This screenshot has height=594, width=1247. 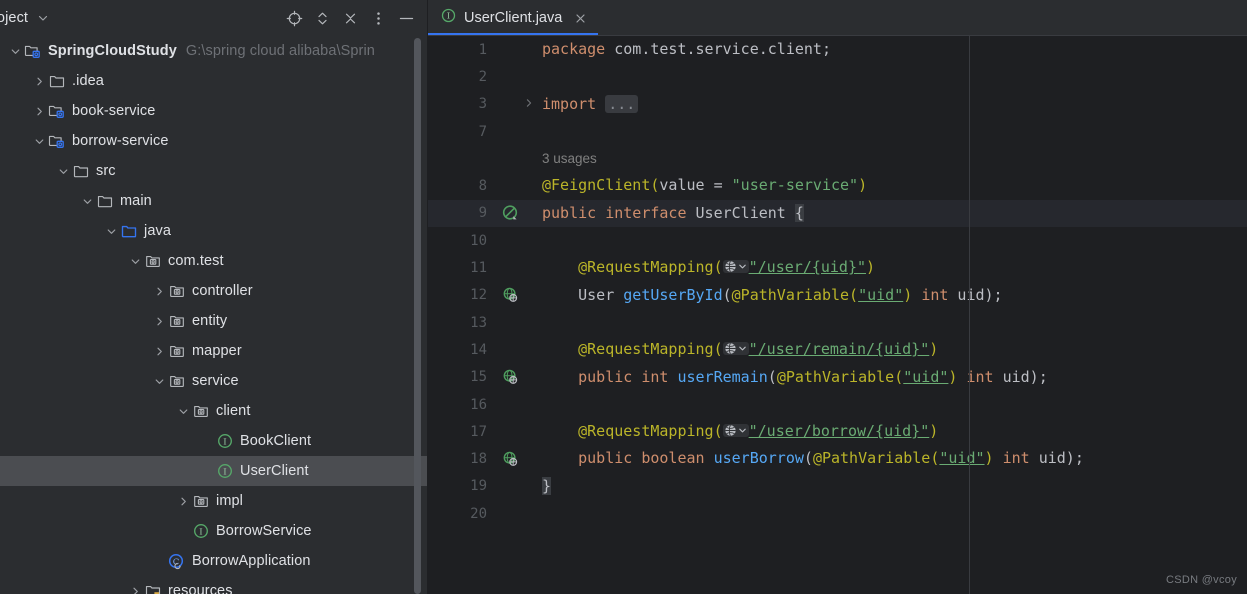 What do you see at coordinates (485, 104) in the screenshot?
I see `editor-gutter: 3` at bounding box center [485, 104].